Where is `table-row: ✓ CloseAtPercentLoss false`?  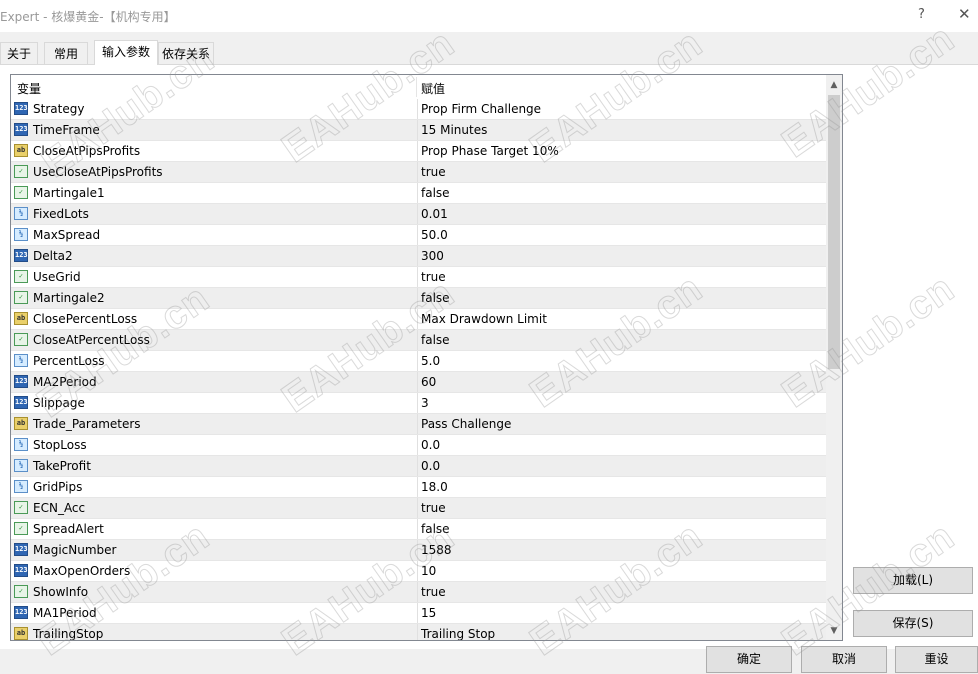 table-row: ✓ CloseAtPercentLoss false is located at coordinates (418, 340).